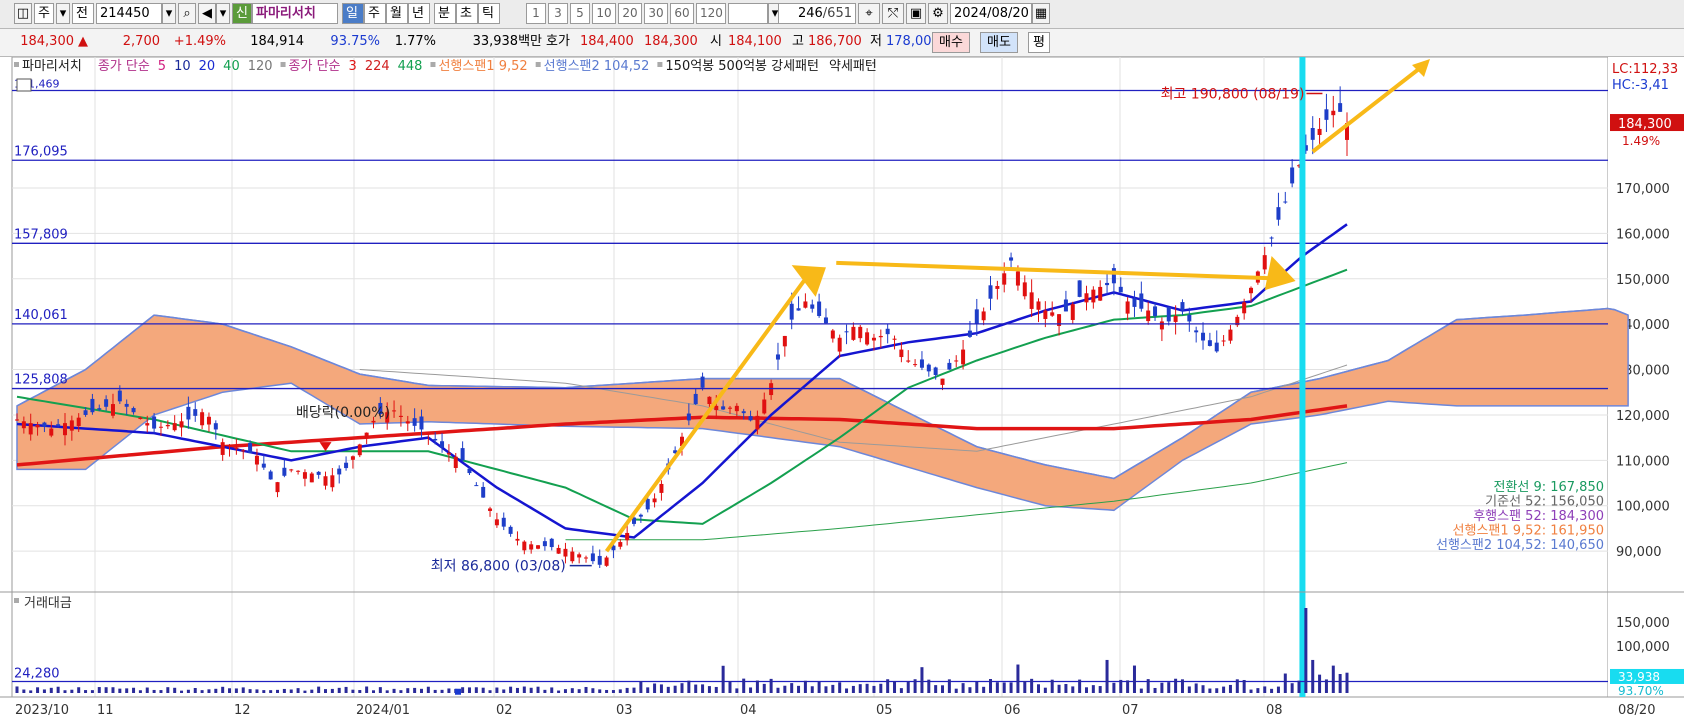 The image size is (1684, 719). I want to click on period-minute: 분, so click(445, 13).